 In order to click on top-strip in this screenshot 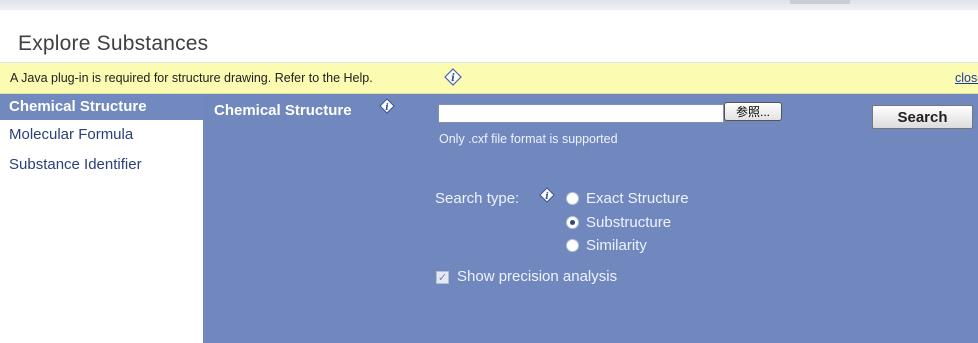, I will do `click(489, 5)`.